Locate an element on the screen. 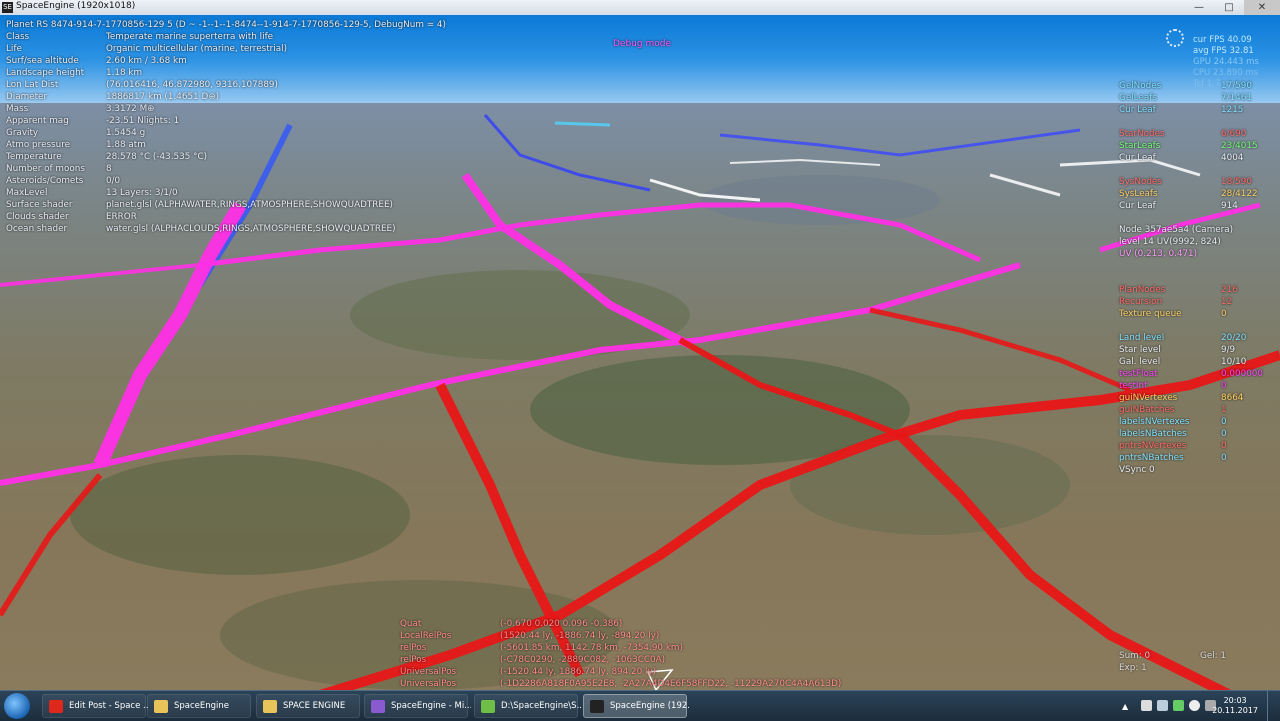  planet-stat-row: Mass 3.3172 M⊕ is located at coordinates (226, 109).